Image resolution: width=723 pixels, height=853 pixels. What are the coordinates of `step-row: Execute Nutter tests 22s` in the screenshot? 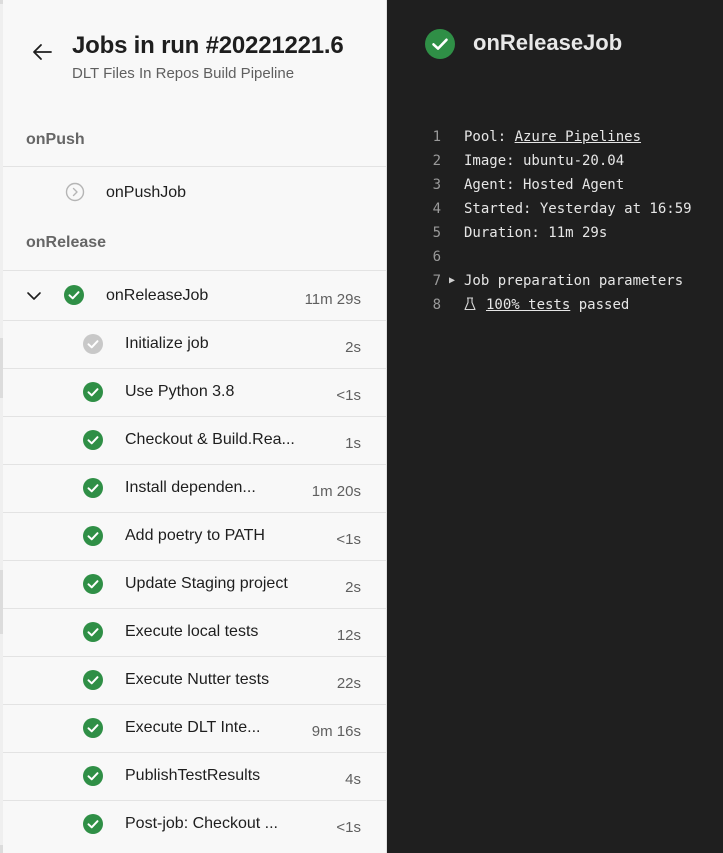 It's located at (194, 680).